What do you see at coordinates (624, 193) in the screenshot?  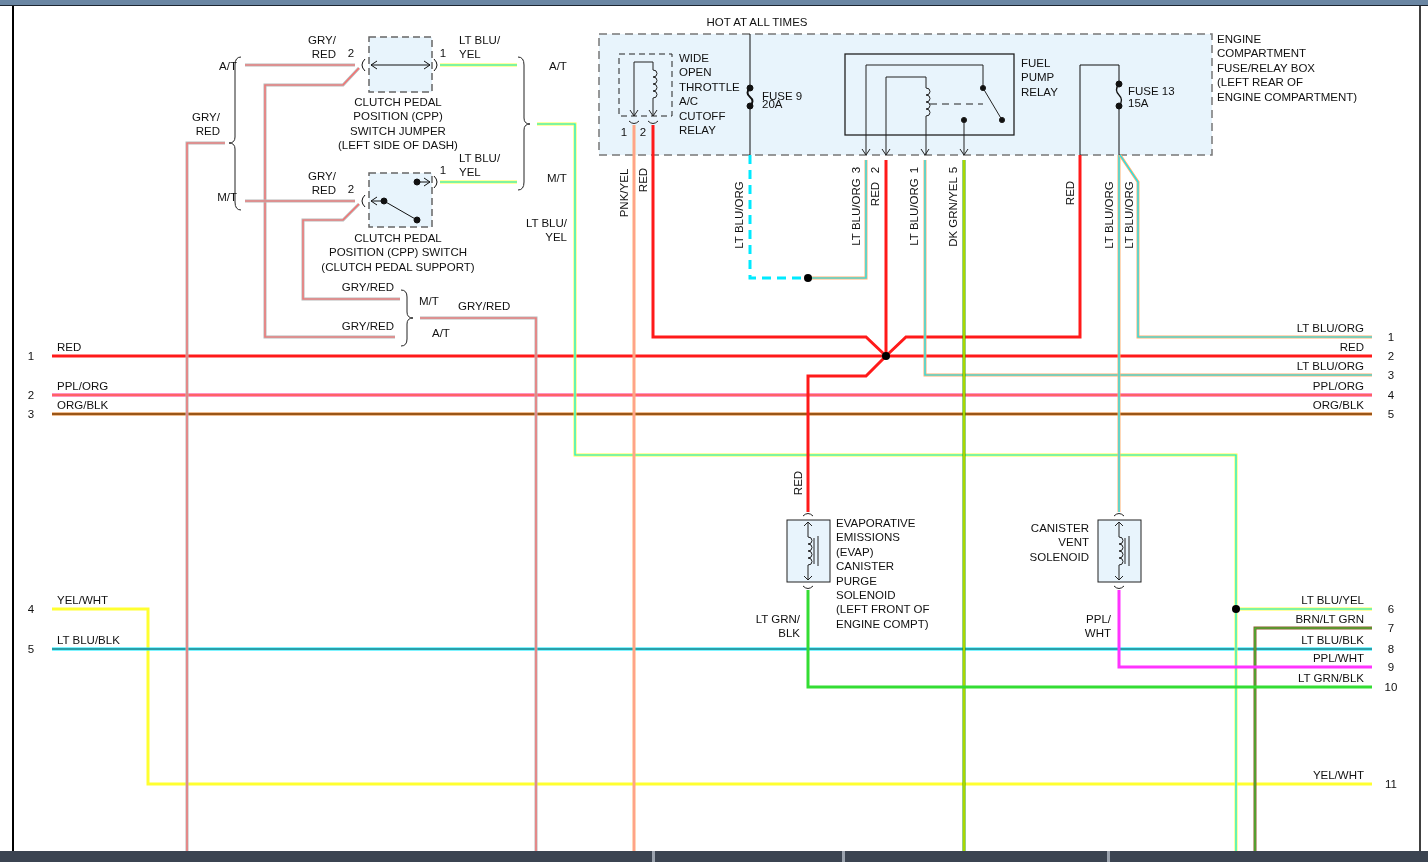 I see `wire-label: PNK/YEL` at bounding box center [624, 193].